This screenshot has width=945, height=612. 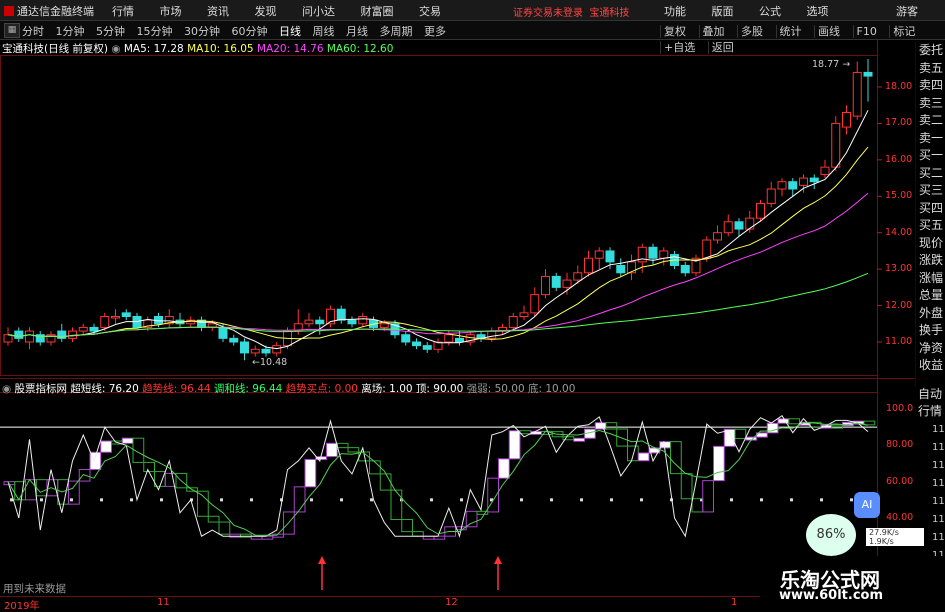 What do you see at coordinates (266, 11) in the screenshot?
I see `menu-item-discover: 发现` at bounding box center [266, 11].